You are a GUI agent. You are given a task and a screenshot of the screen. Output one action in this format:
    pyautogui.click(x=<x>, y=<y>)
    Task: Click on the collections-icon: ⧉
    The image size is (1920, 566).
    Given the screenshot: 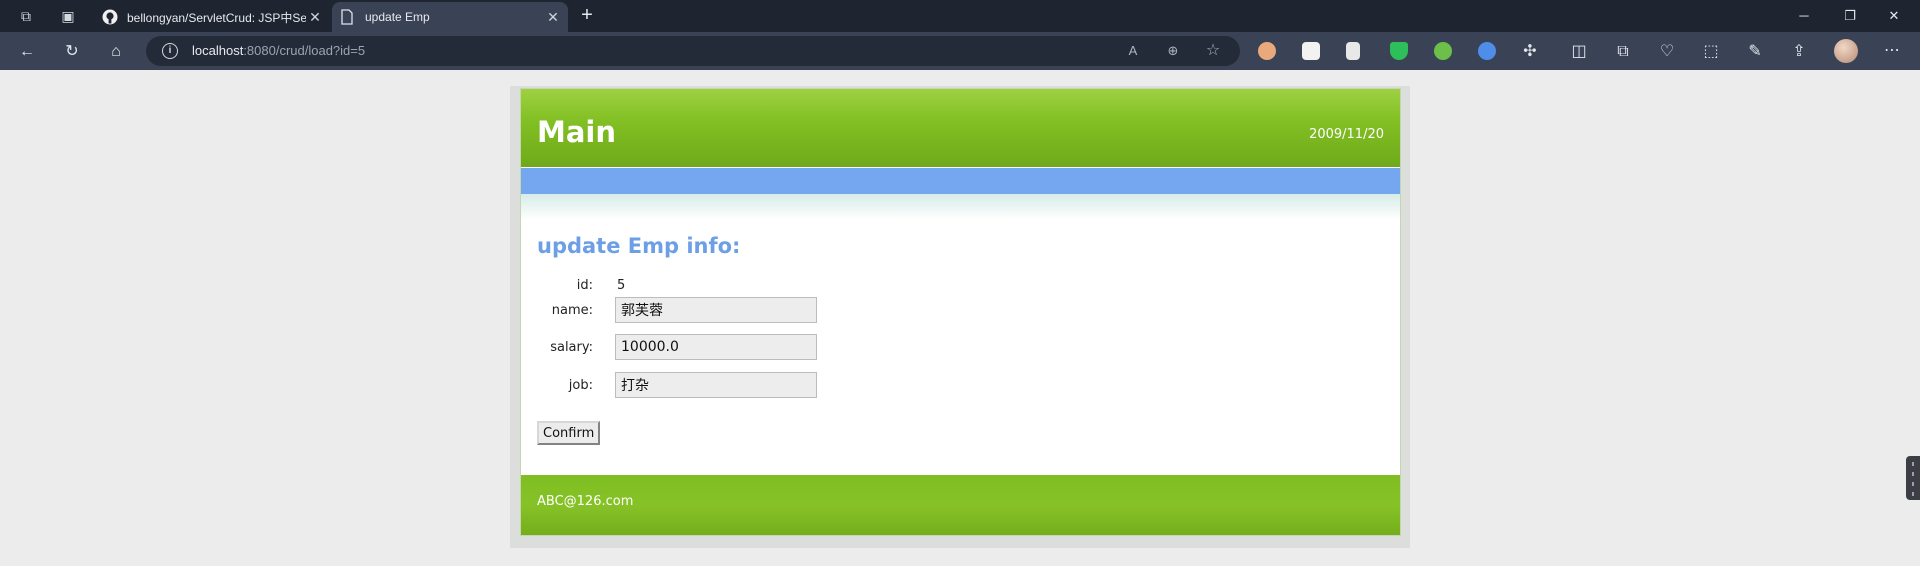 What is the action you would take?
    pyautogui.click(x=1623, y=52)
    